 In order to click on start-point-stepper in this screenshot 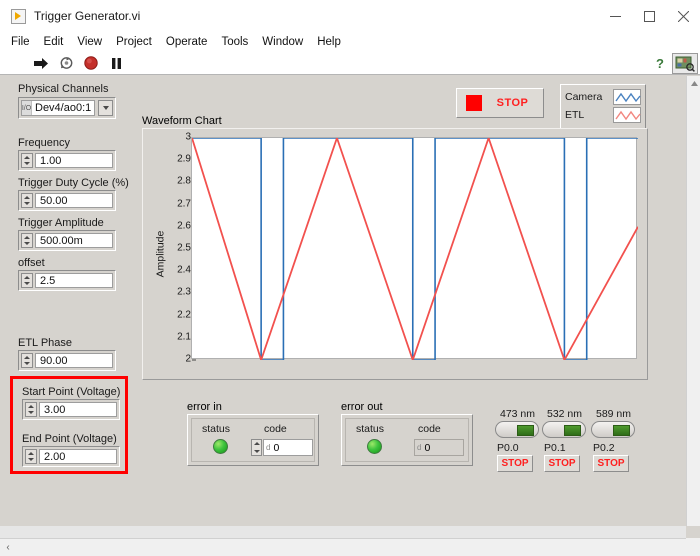, I will do `click(31, 409)`.